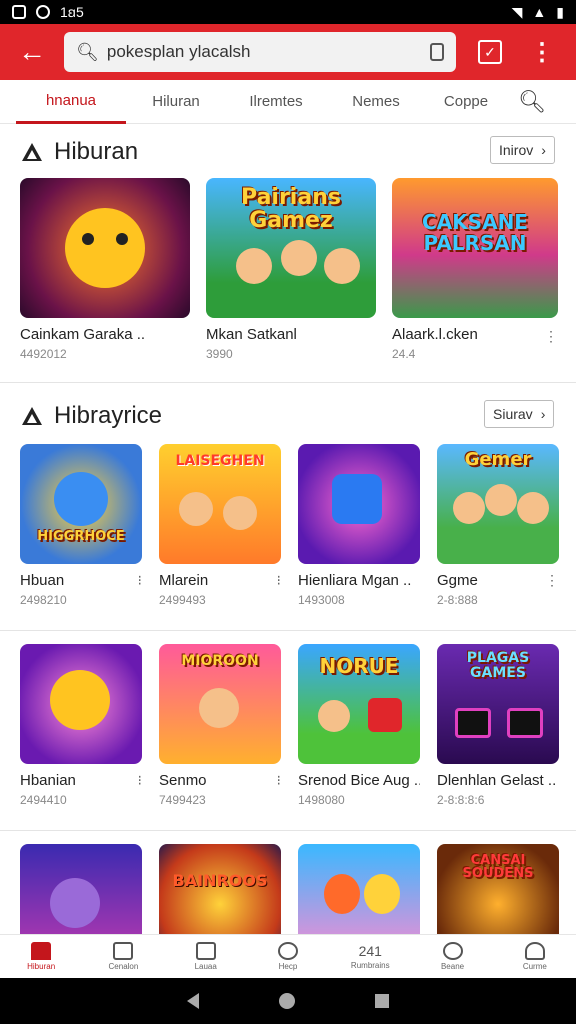 This screenshot has width=576, height=1024. I want to click on nav-item: Lauaa, so click(206, 956).